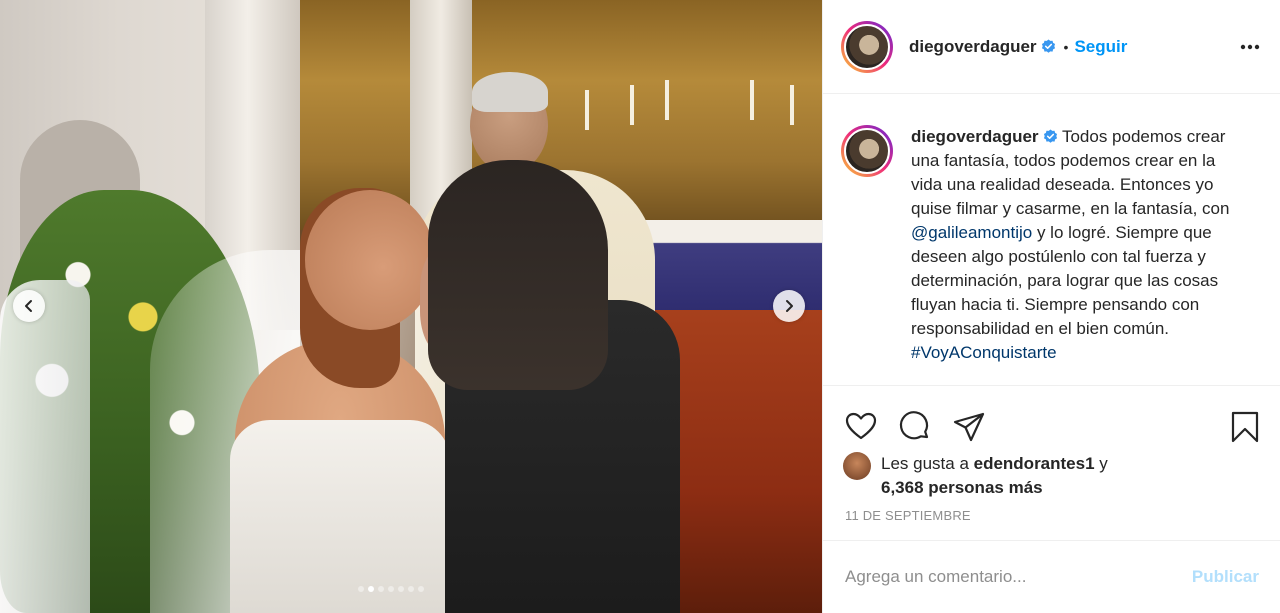 This screenshot has height=613, width=1280. I want to click on caption-username: diegoverdaguer, so click(975, 136).